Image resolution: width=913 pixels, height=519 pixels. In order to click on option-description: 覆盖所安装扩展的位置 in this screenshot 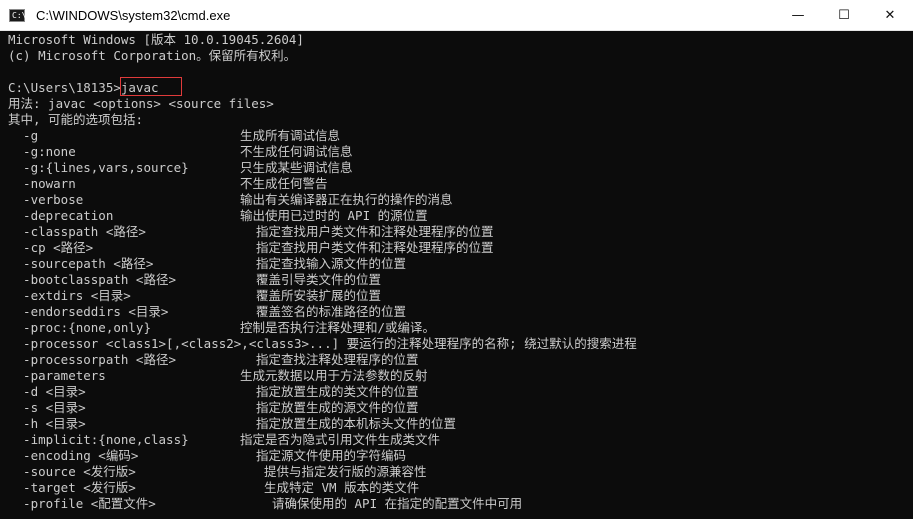, I will do `click(319, 295)`.